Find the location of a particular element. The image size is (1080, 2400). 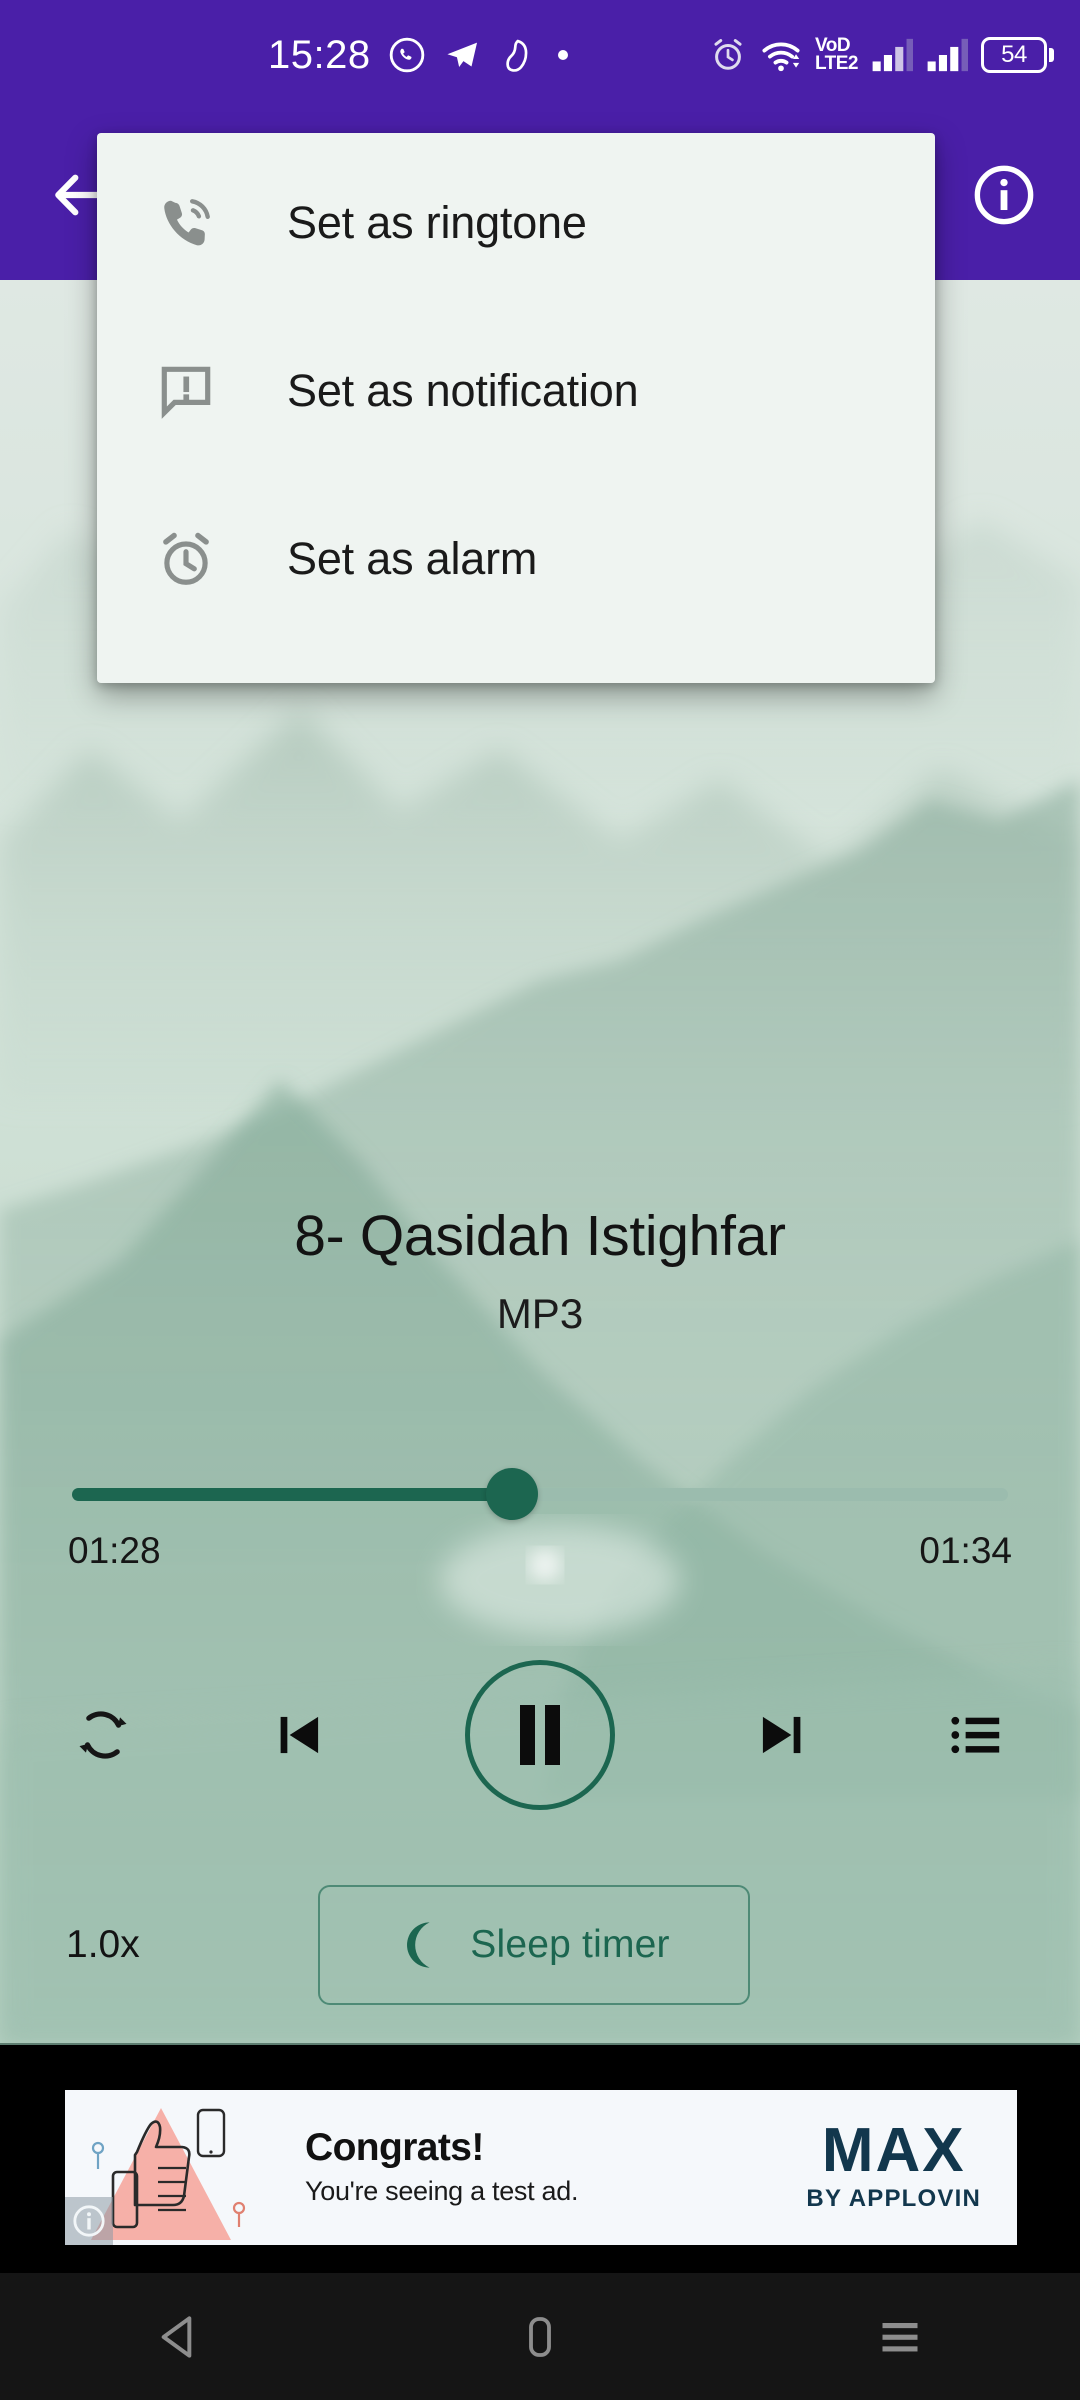

seek-slider is located at coordinates (540, 1494).